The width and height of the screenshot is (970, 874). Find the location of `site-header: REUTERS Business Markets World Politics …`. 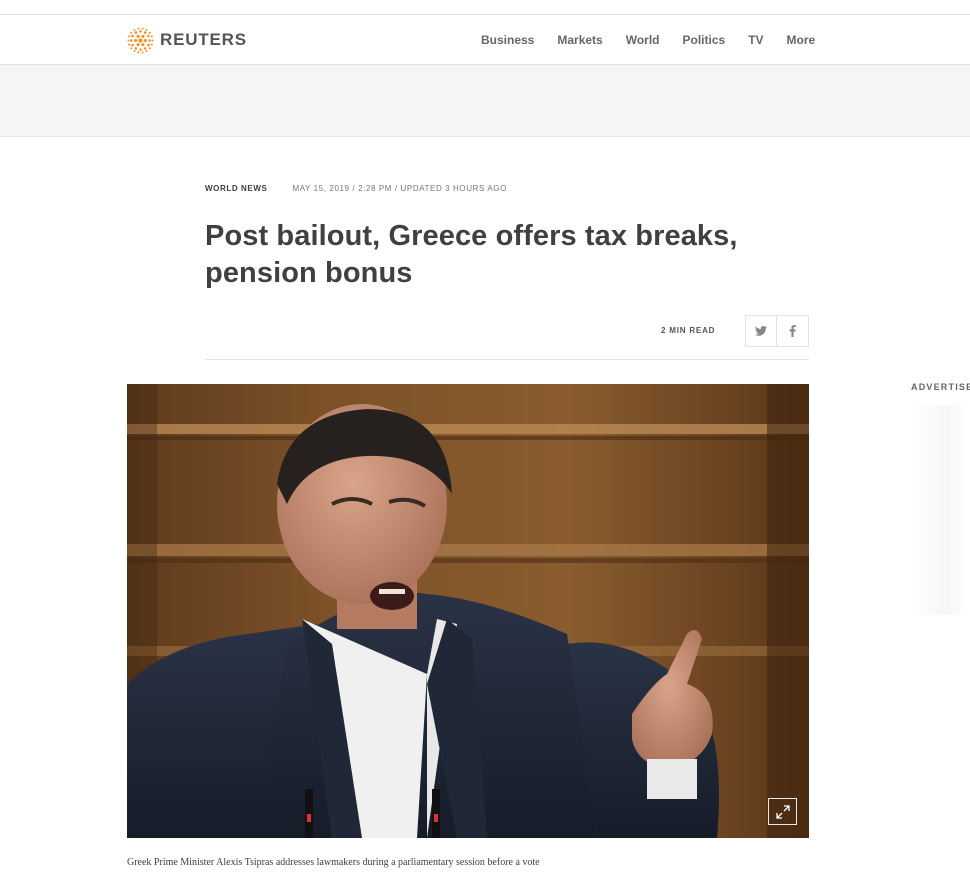

site-header: REUTERS Business Markets World Politics … is located at coordinates (485, 40).